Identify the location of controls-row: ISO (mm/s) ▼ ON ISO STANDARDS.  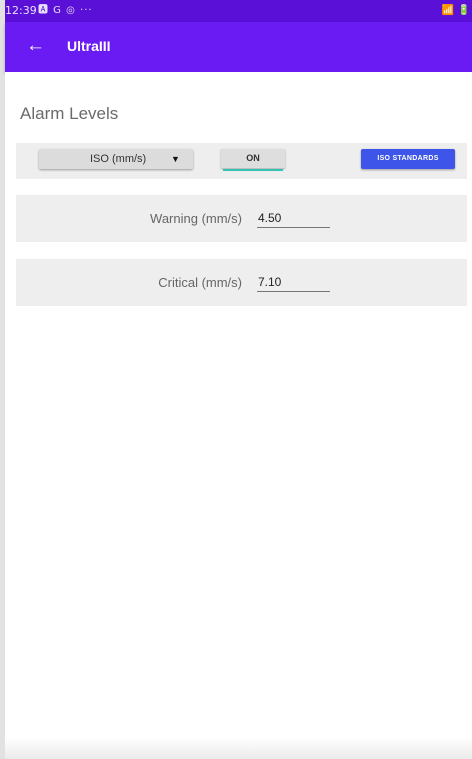
(241, 161).